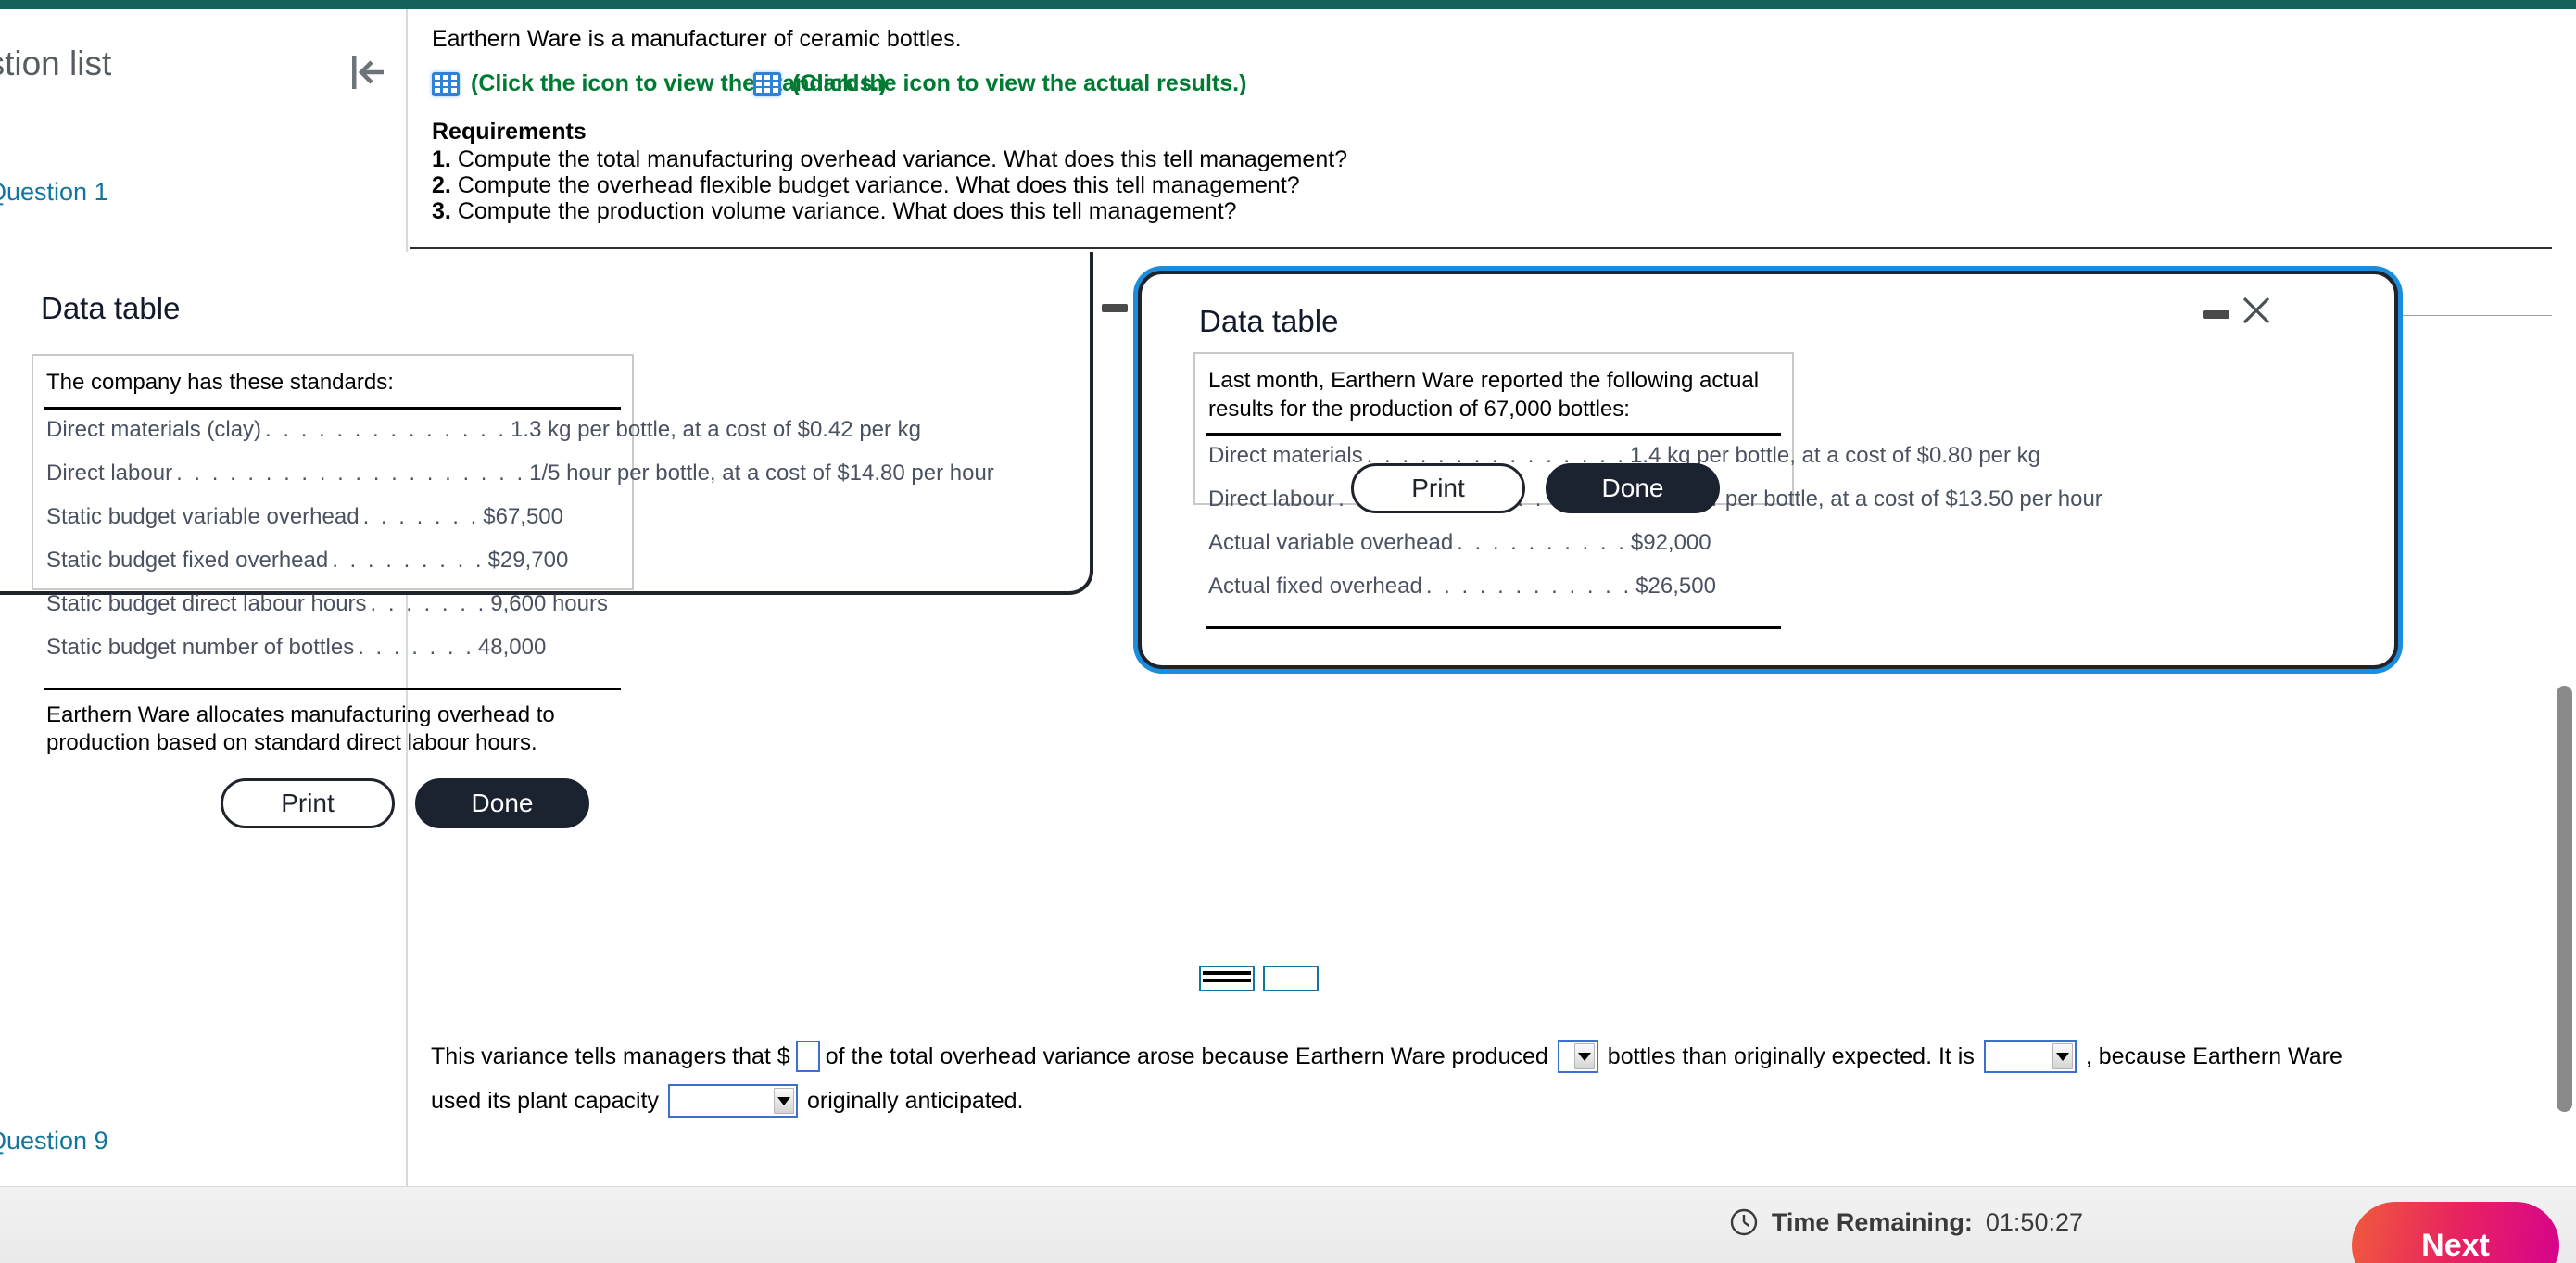 This screenshot has height=1263, width=2576. Describe the element at coordinates (409, 560) in the screenshot. I see `row-dots: . . . . . . . . .` at that location.